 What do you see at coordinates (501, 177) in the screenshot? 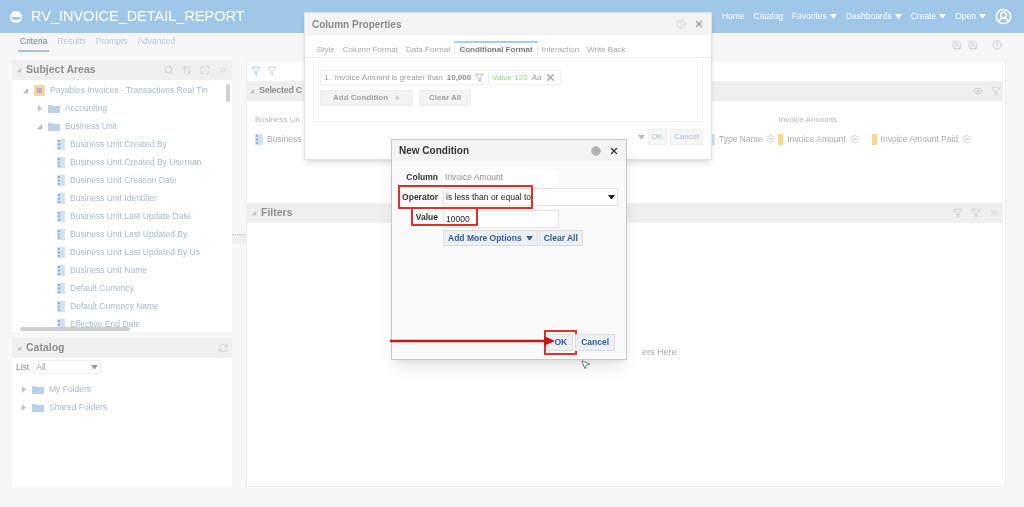
I see `column-value: Invoice Amount` at bounding box center [501, 177].